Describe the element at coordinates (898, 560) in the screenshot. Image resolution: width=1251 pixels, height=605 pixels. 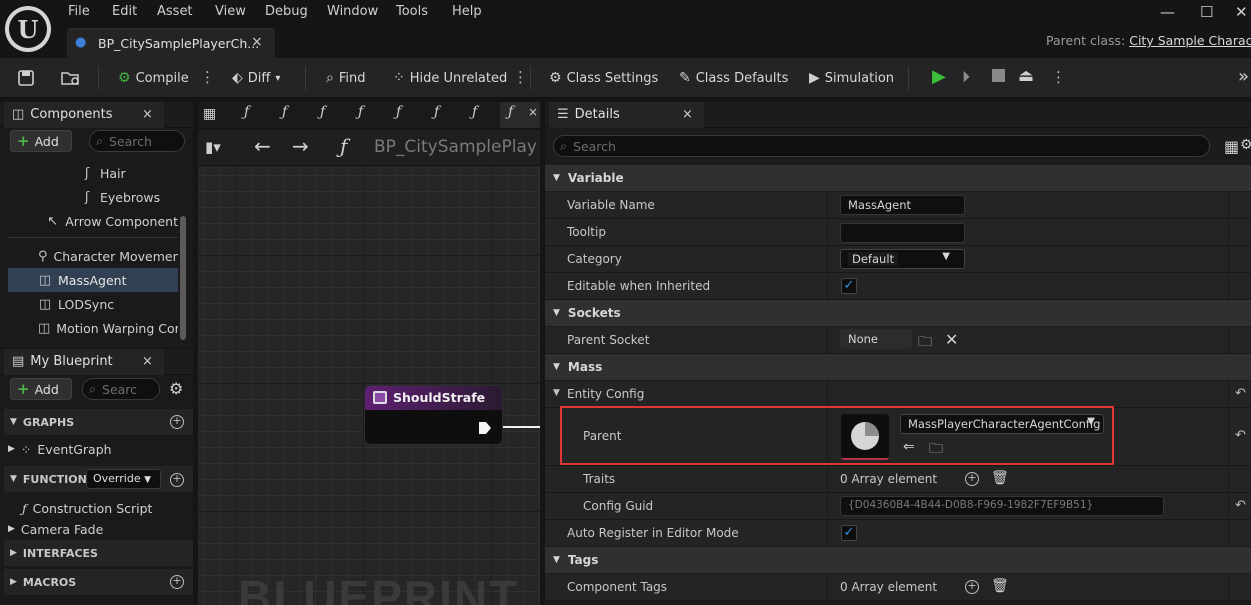
I see `category-tags: ▼ Tags` at that location.